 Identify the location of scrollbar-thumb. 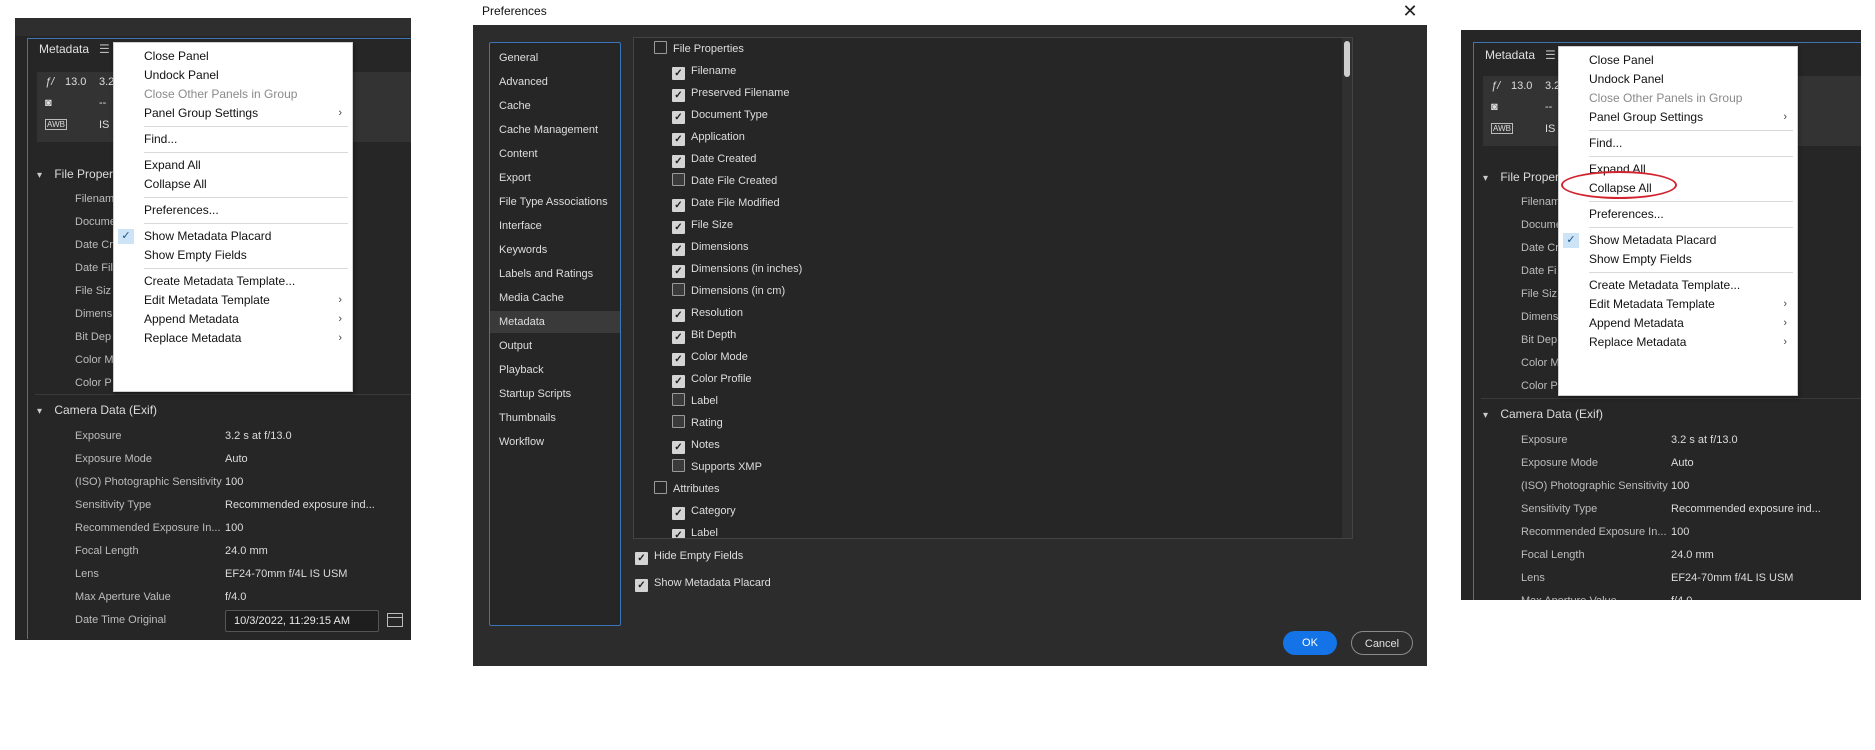
(1347, 59).